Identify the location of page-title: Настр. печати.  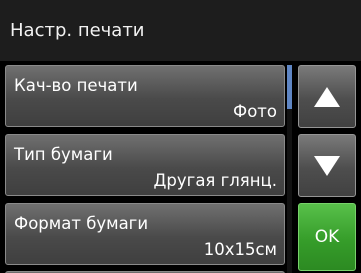
(77, 30).